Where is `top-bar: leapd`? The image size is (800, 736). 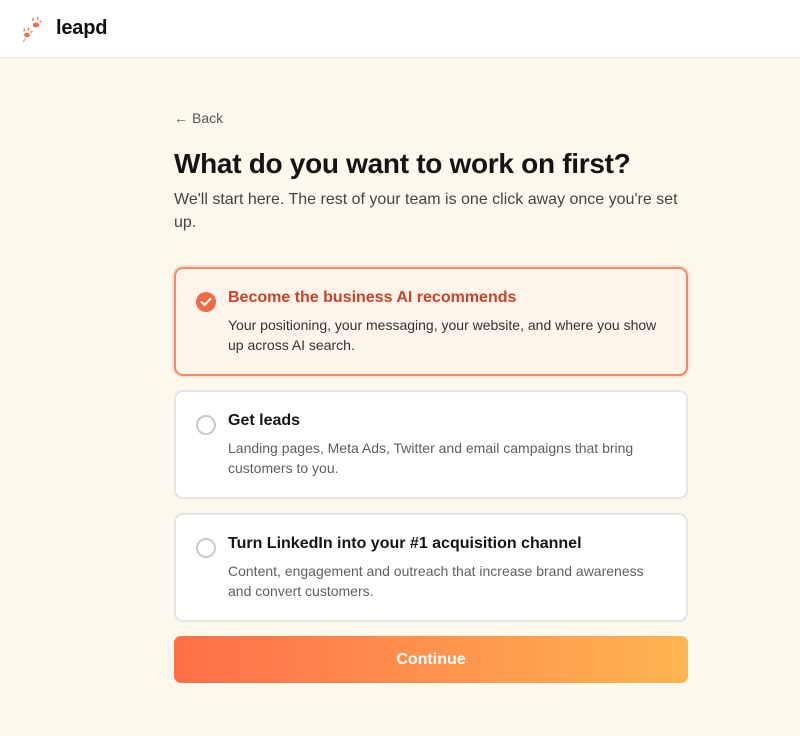 top-bar: leapd is located at coordinates (400, 29).